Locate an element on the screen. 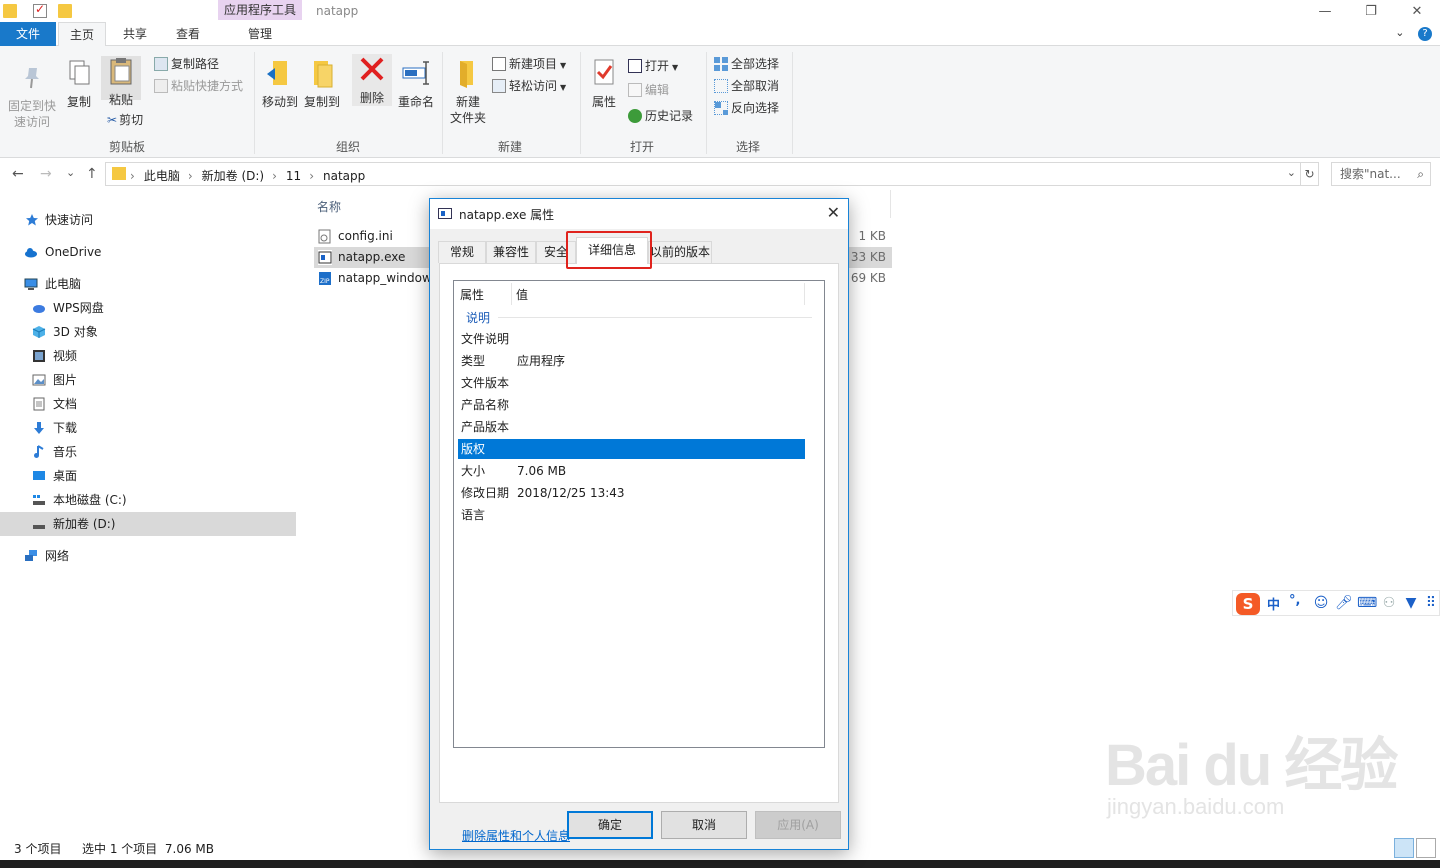 This screenshot has height=868, width=1440. folder-icon is located at coordinates (10, 11).